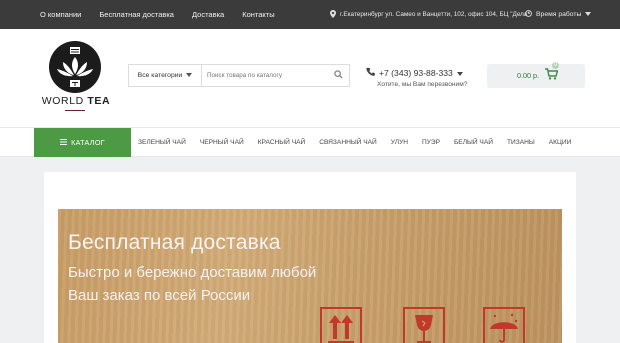 The image size is (620, 343). Describe the element at coordinates (62, 101) in the screenshot. I see `logo-text-world: WORLD` at that location.